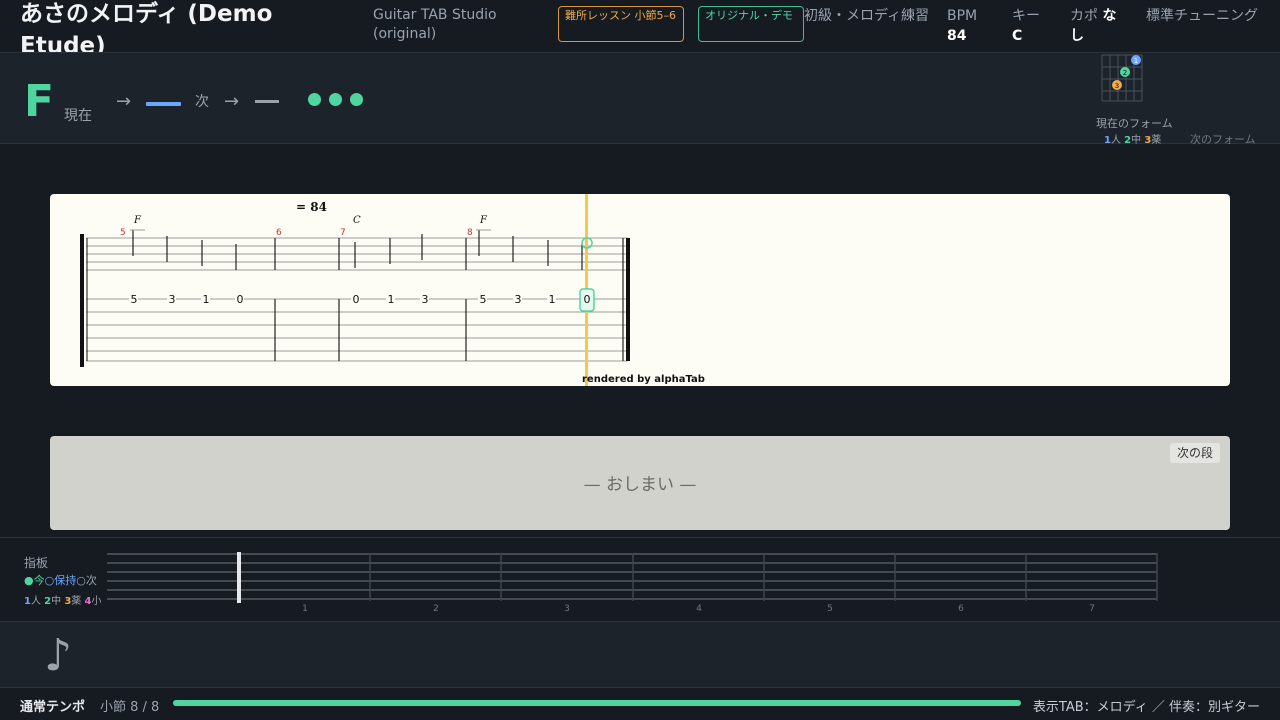  What do you see at coordinates (267, 101) in the screenshot?
I see `next-chord-bar` at bounding box center [267, 101].